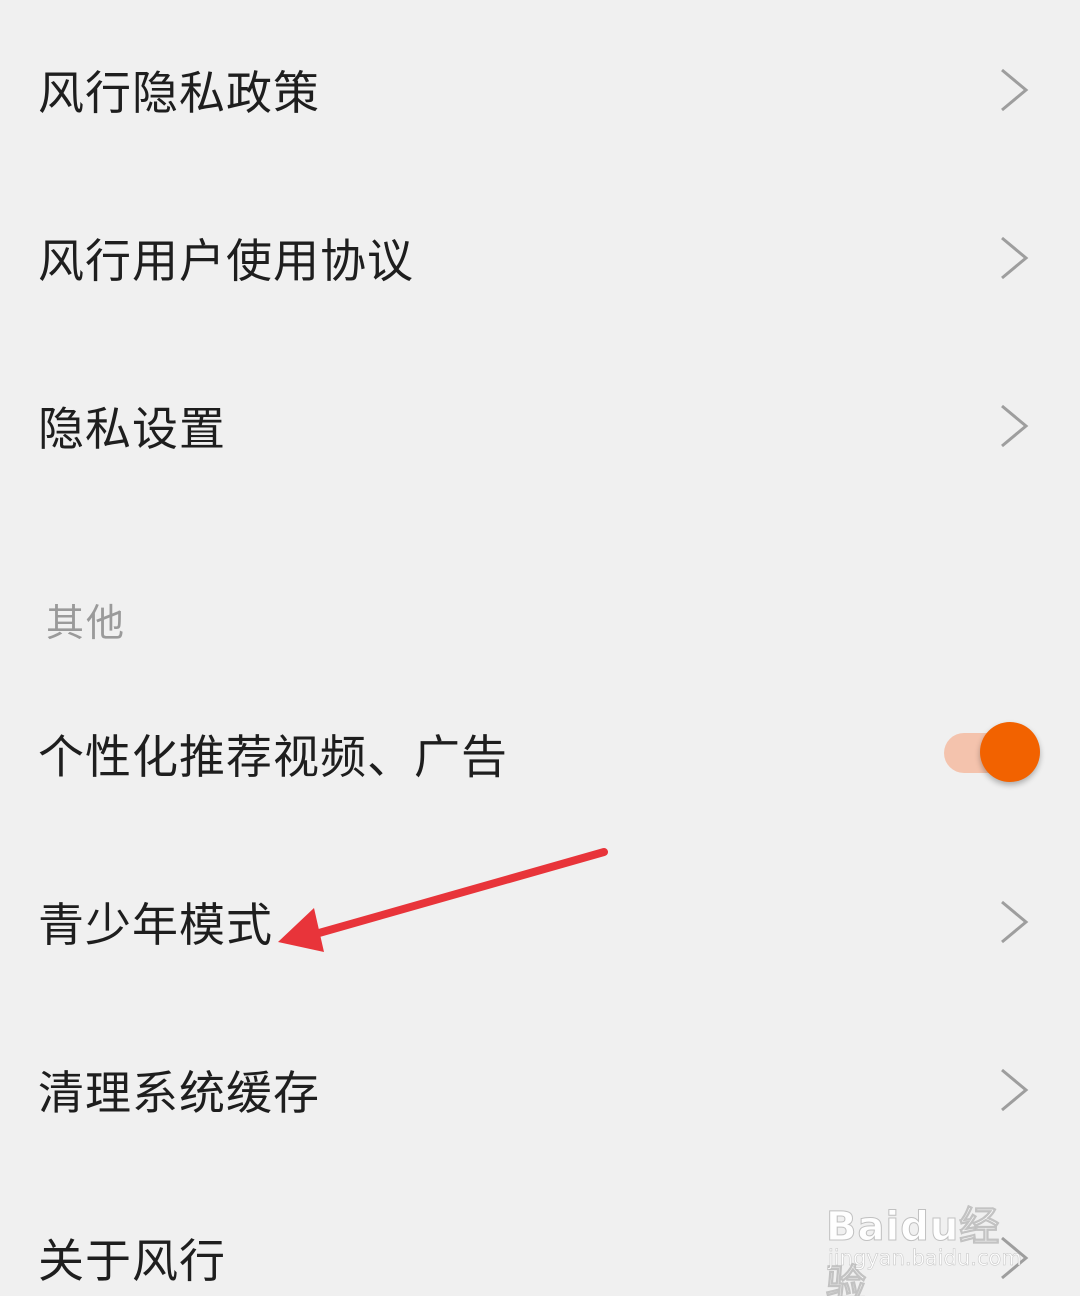  Describe the element at coordinates (540, 1235) in the screenshot. I see `settings-item-about: 关于风行` at that location.